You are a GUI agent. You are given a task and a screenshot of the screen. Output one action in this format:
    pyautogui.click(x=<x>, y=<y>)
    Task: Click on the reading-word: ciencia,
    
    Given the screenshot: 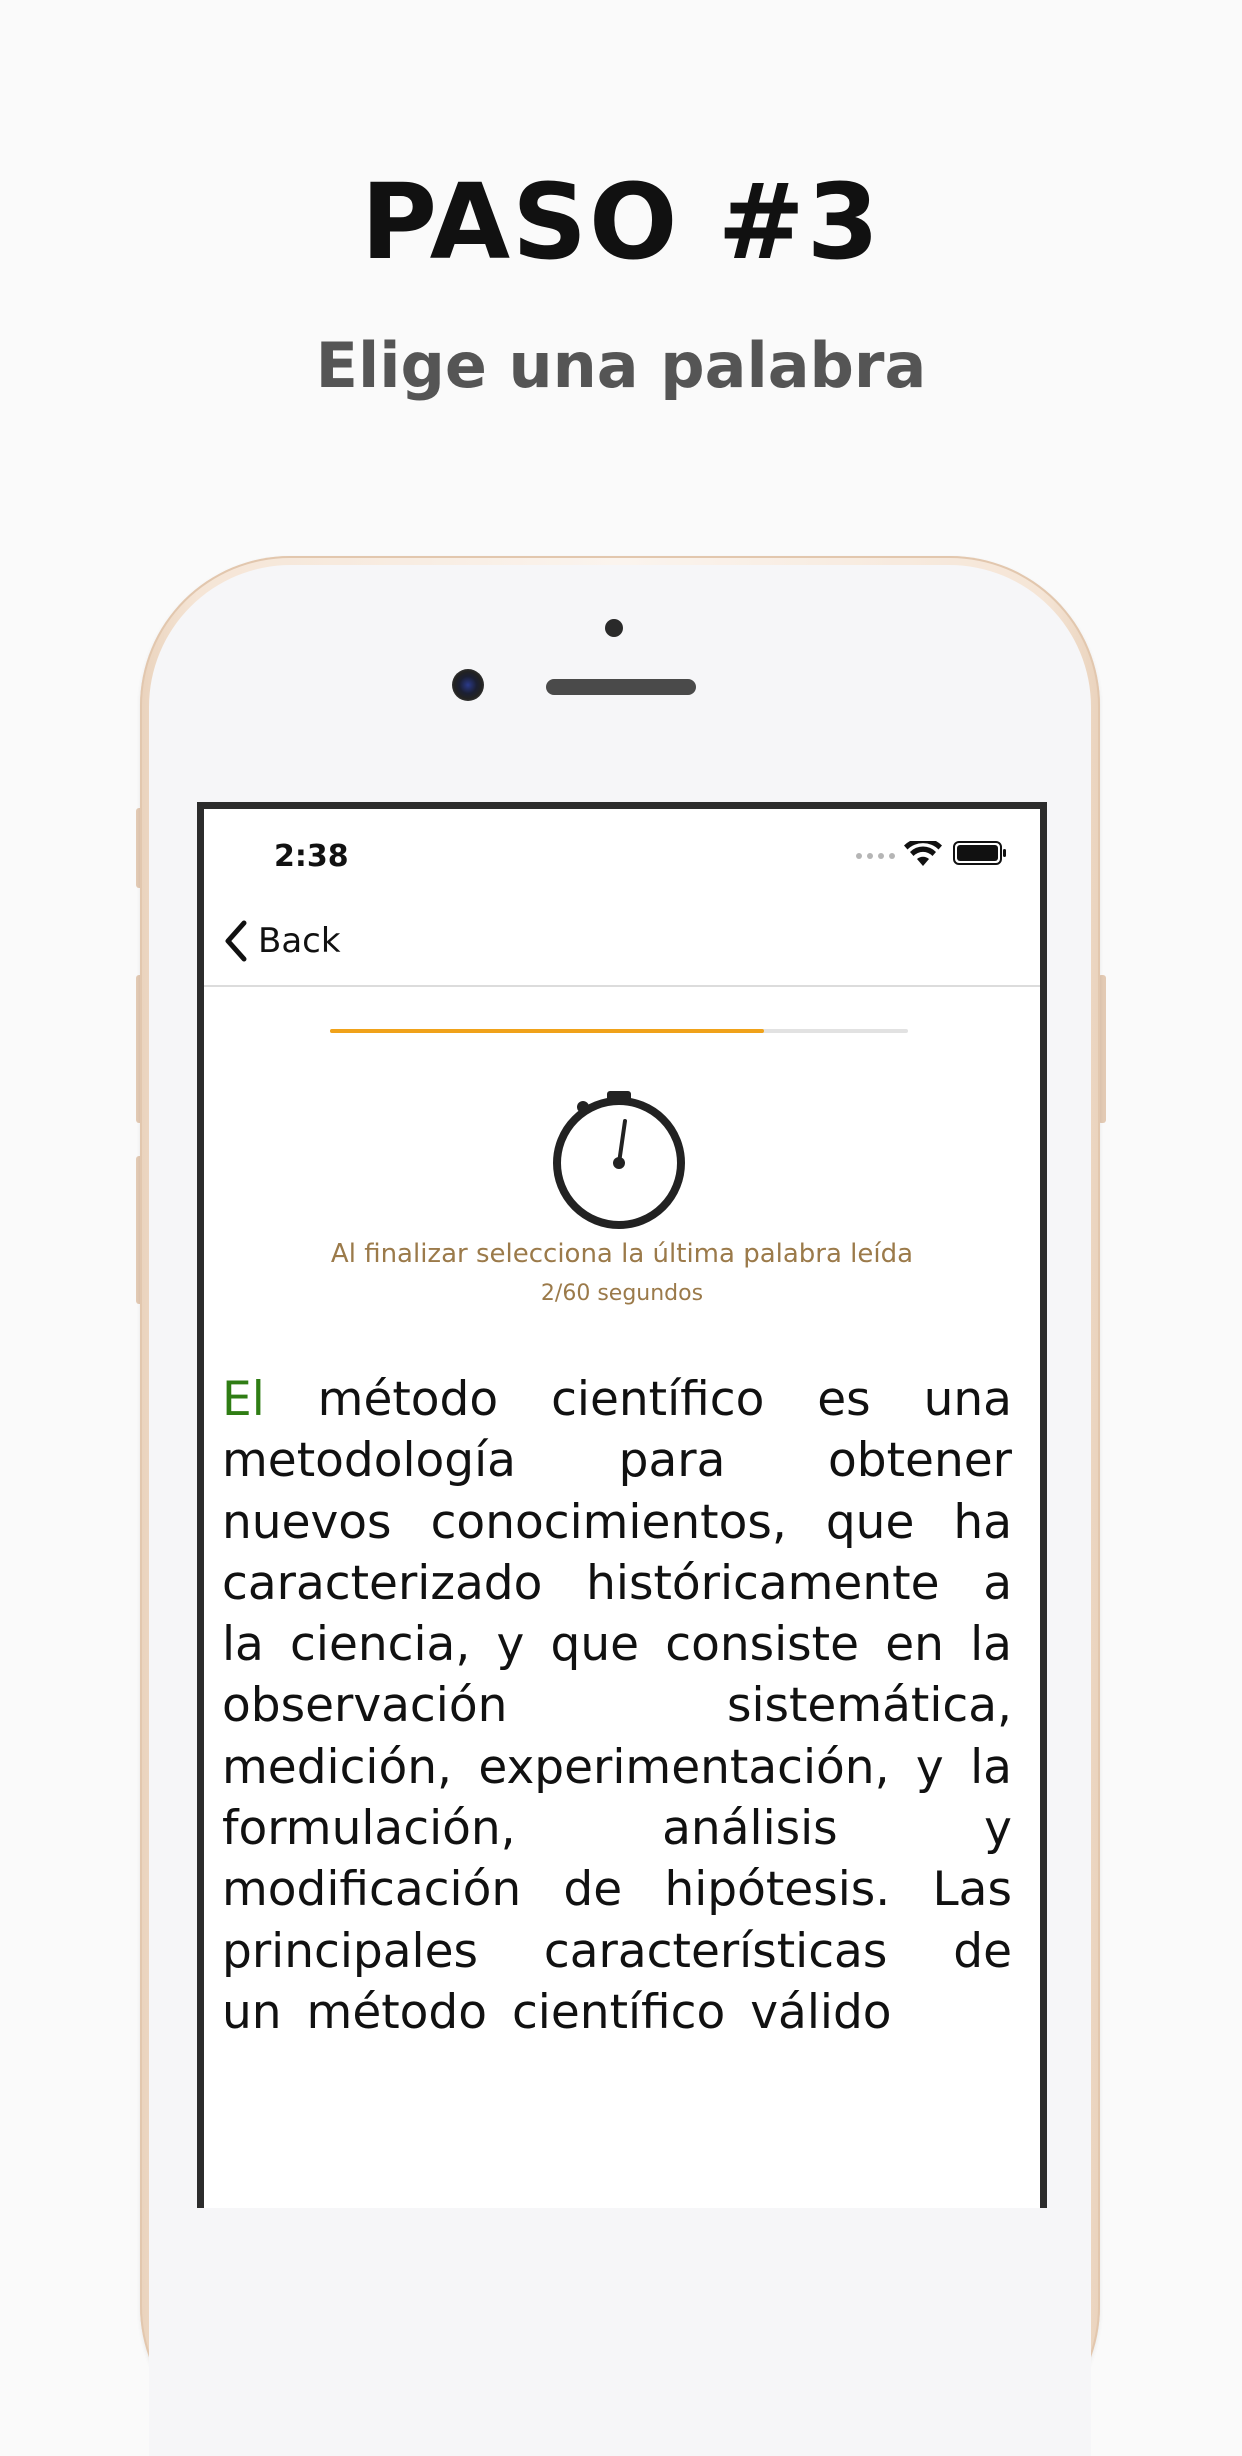 What is the action you would take?
    pyautogui.click(x=380, y=1644)
    